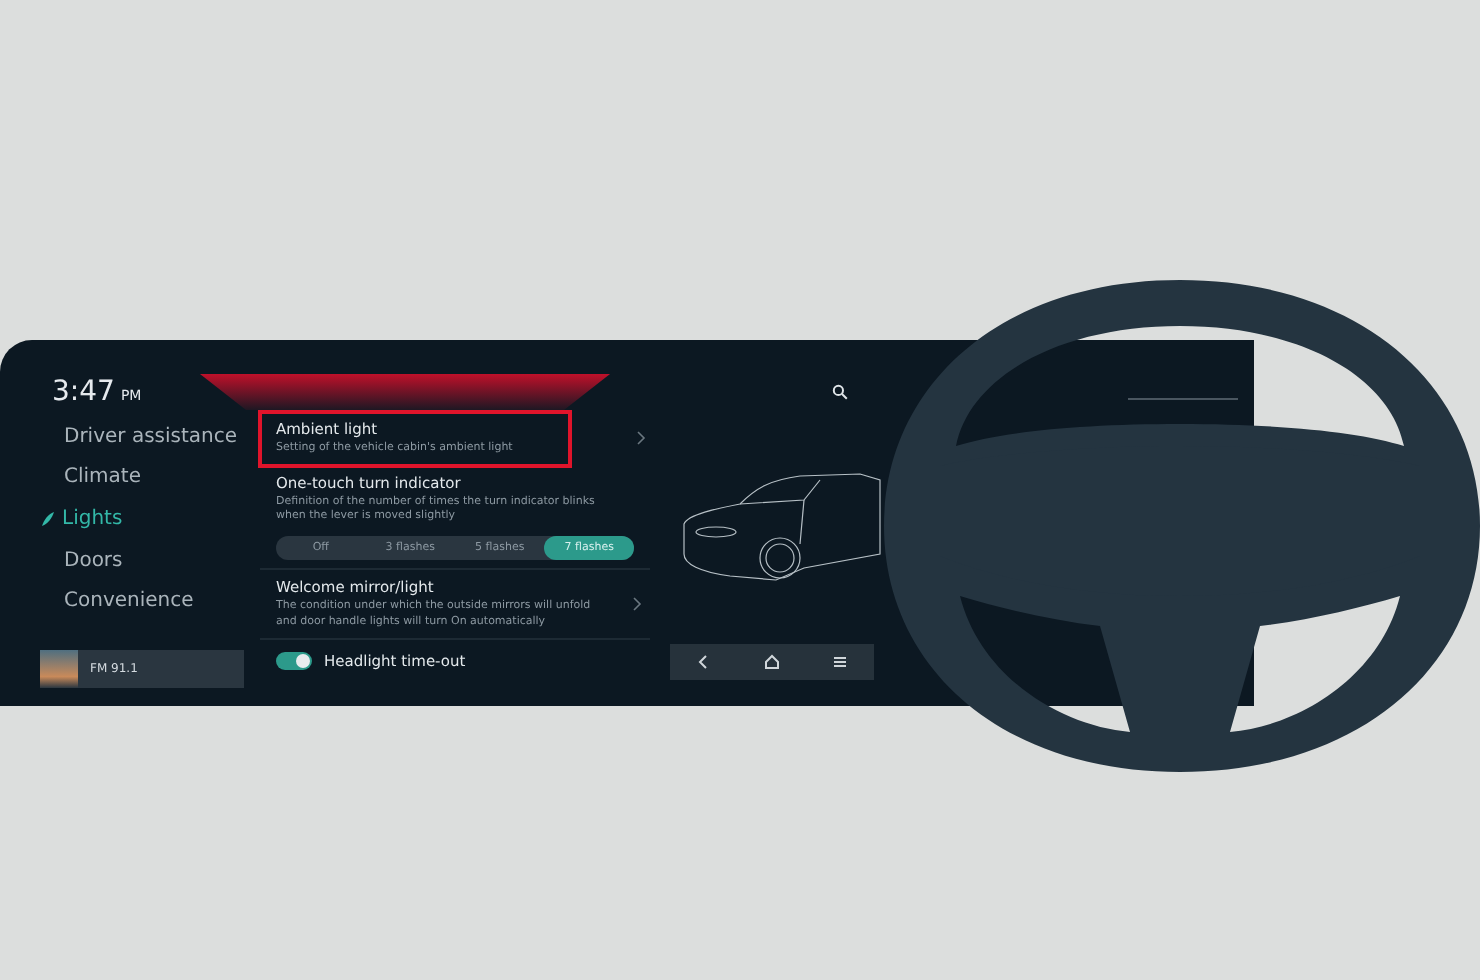 Image resolution: width=1480 pixels, height=980 pixels. What do you see at coordinates (83, 392) in the screenshot?
I see `clock-time: 3:47` at bounding box center [83, 392].